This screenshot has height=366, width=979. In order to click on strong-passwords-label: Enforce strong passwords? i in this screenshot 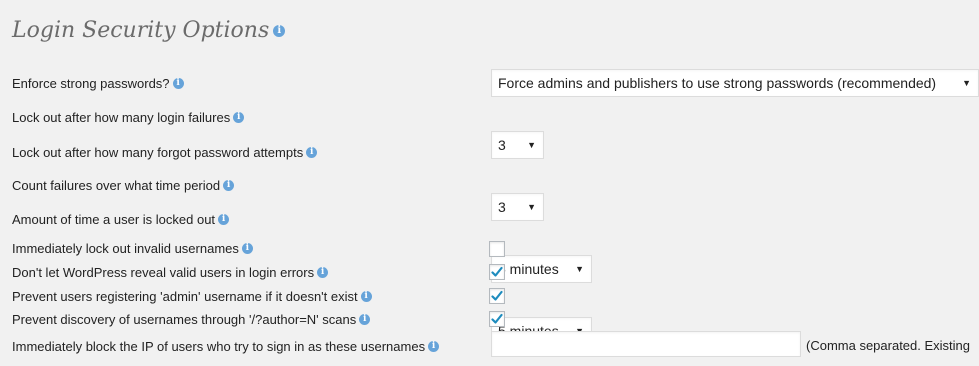, I will do `click(98, 83)`.